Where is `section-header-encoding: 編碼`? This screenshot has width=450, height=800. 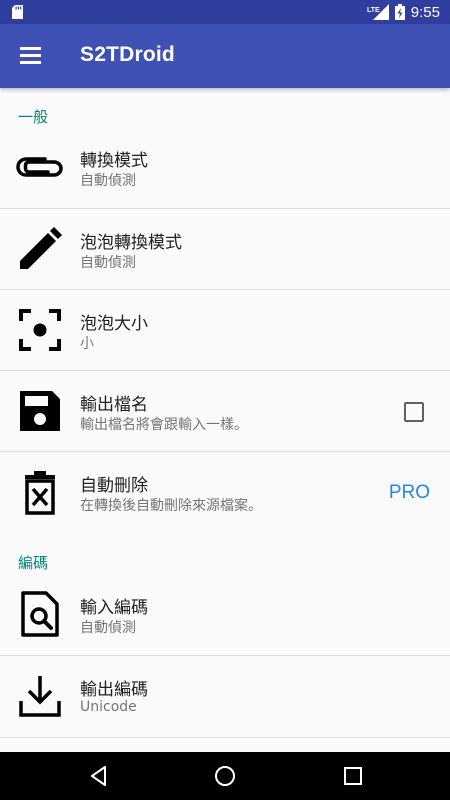 section-header-encoding: 編碼 is located at coordinates (33, 563).